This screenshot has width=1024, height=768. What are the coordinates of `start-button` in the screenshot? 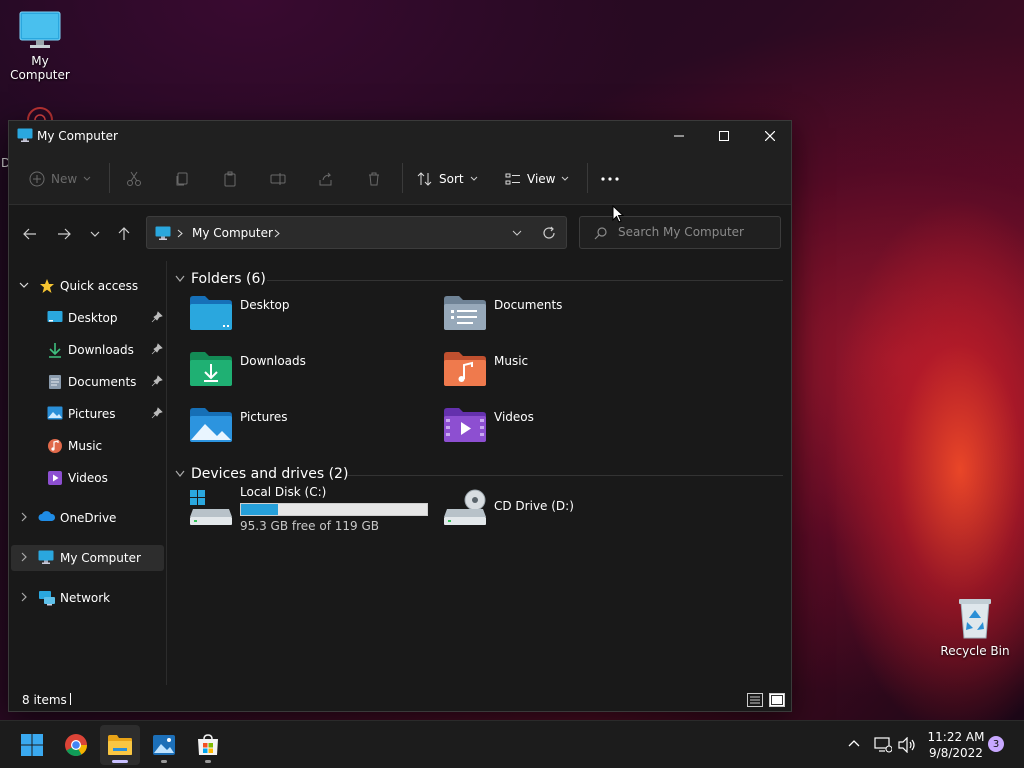 It's located at (32, 745).